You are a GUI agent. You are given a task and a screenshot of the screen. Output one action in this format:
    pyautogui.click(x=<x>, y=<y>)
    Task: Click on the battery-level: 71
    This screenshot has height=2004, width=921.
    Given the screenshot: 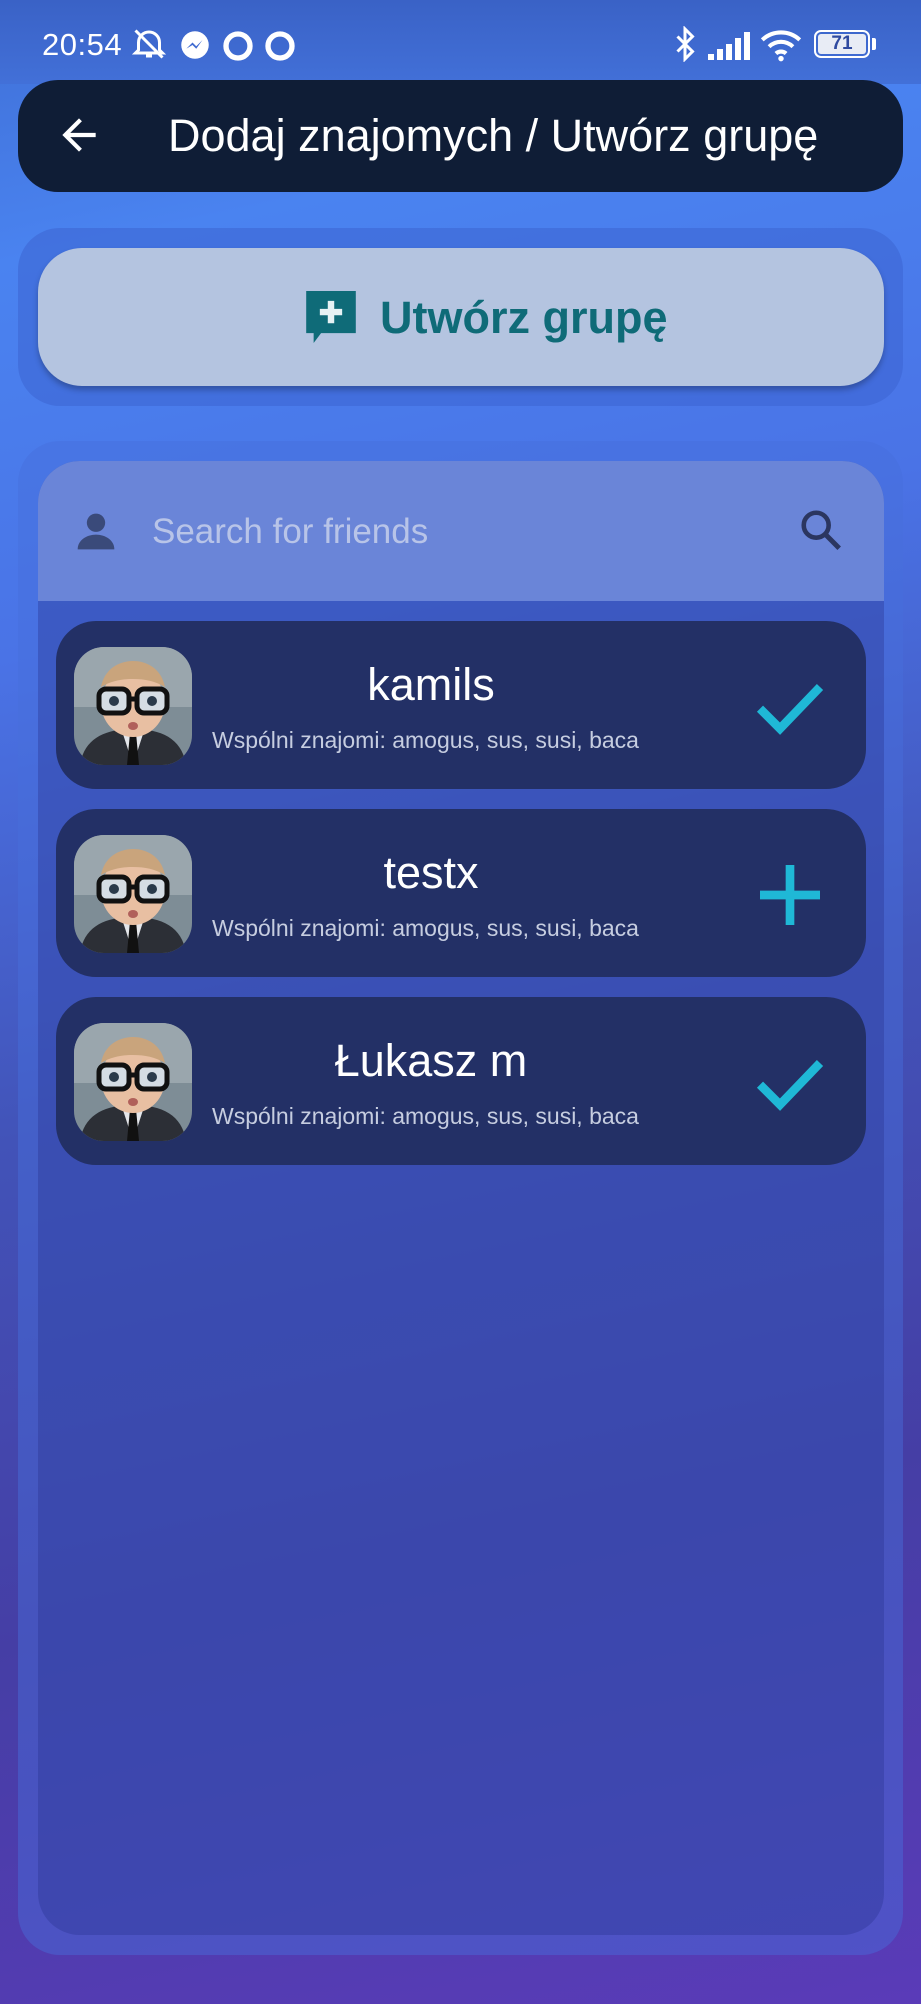 What is the action you would take?
    pyautogui.click(x=842, y=44)
    